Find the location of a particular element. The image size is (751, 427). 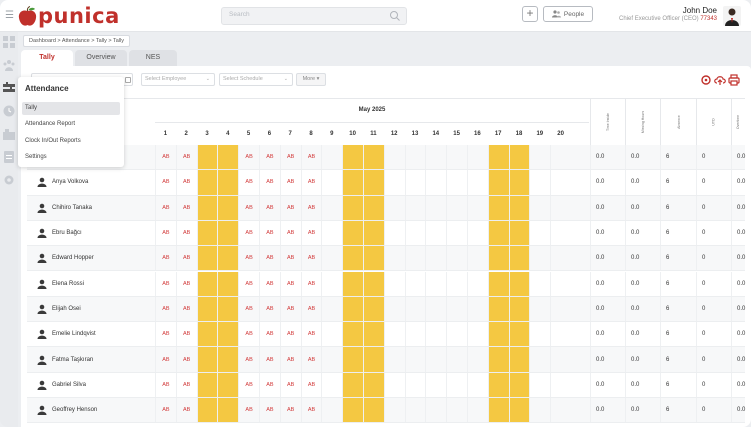

calendar-icon is located at coordinates (128, 80).